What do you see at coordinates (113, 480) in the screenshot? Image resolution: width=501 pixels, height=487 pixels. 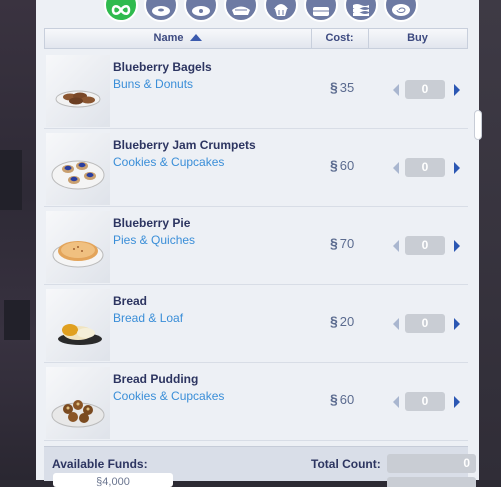 I see `available-funds-value: §4,000` at bounding box center [113, 480].